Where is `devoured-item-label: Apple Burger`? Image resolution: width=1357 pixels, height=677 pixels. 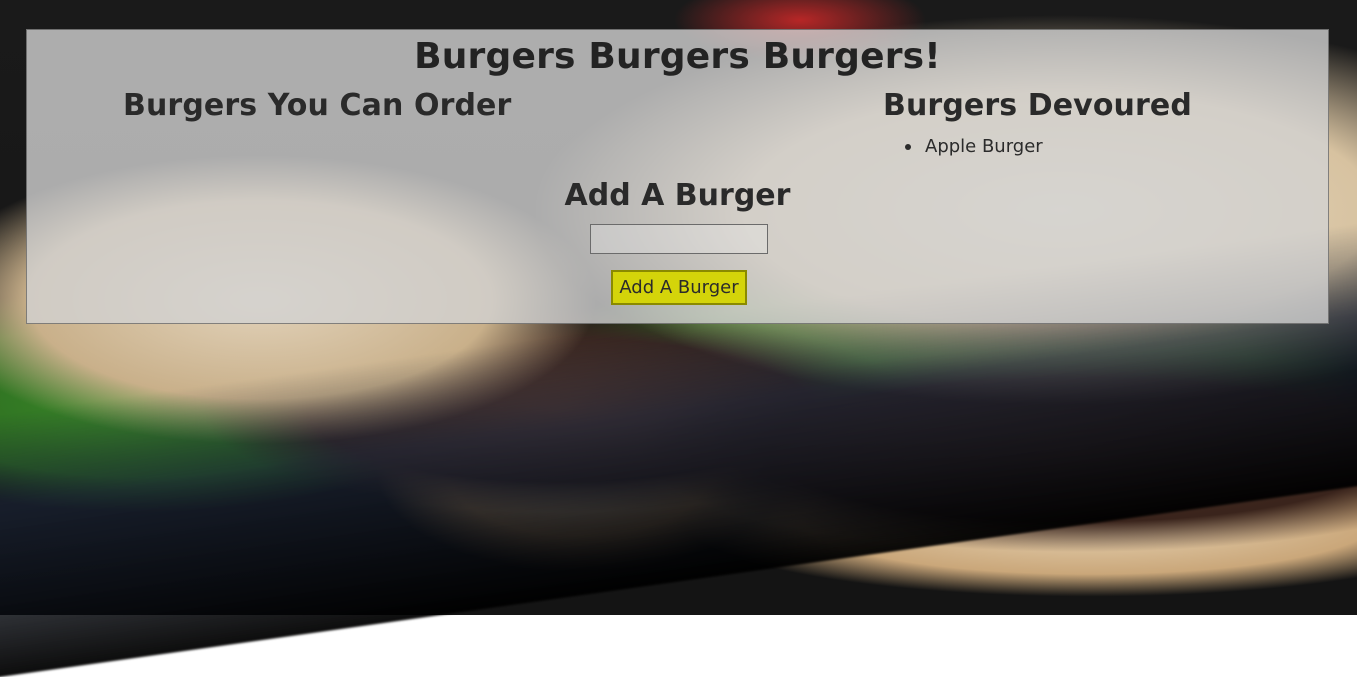 devoured-item-label: Apple Burger is located at coordinates (984, 146).